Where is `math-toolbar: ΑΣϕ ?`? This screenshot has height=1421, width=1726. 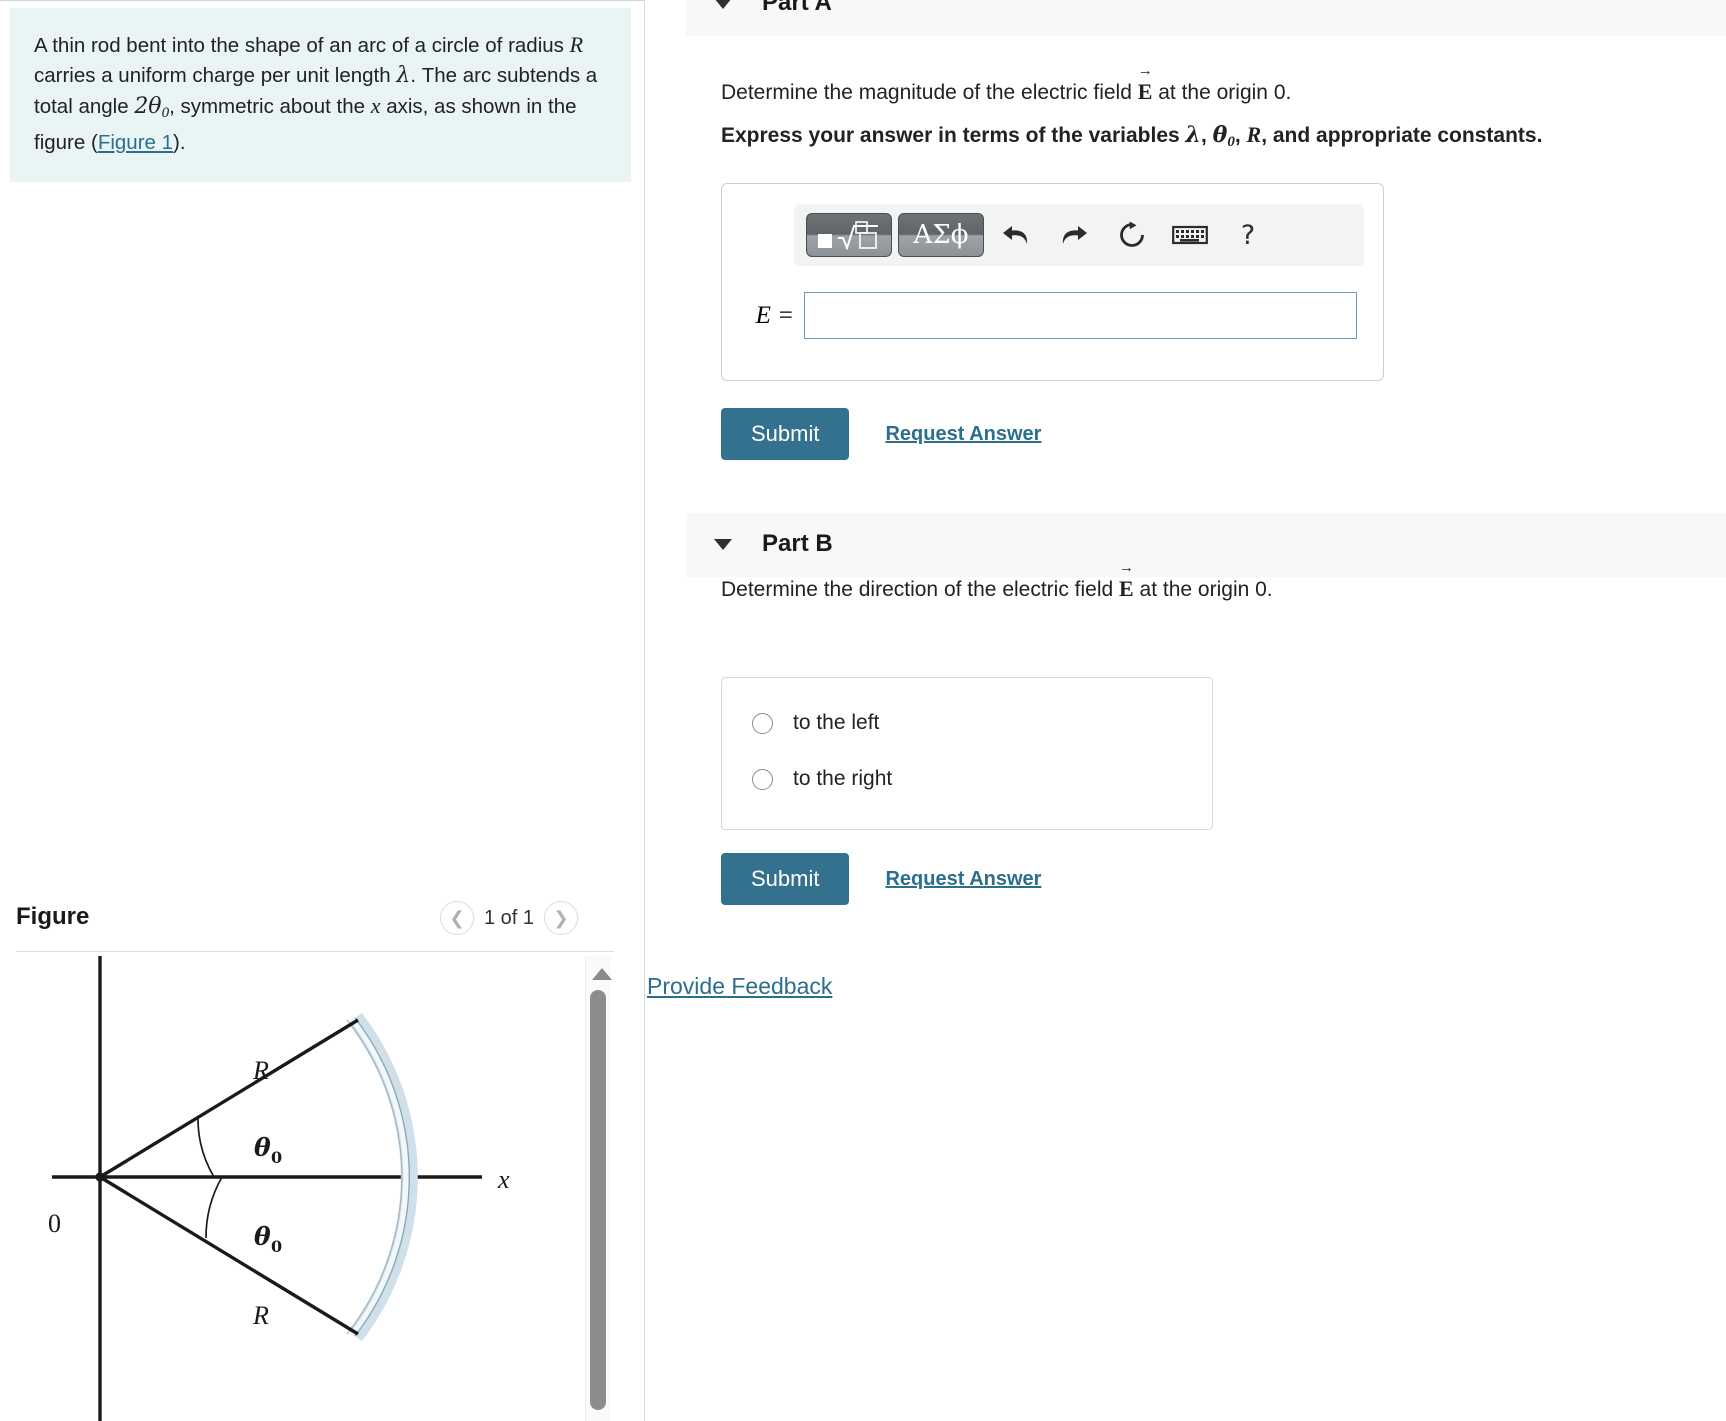 math-toolbar: ΑΣϕ ? is located at coordinates (1079, 235).